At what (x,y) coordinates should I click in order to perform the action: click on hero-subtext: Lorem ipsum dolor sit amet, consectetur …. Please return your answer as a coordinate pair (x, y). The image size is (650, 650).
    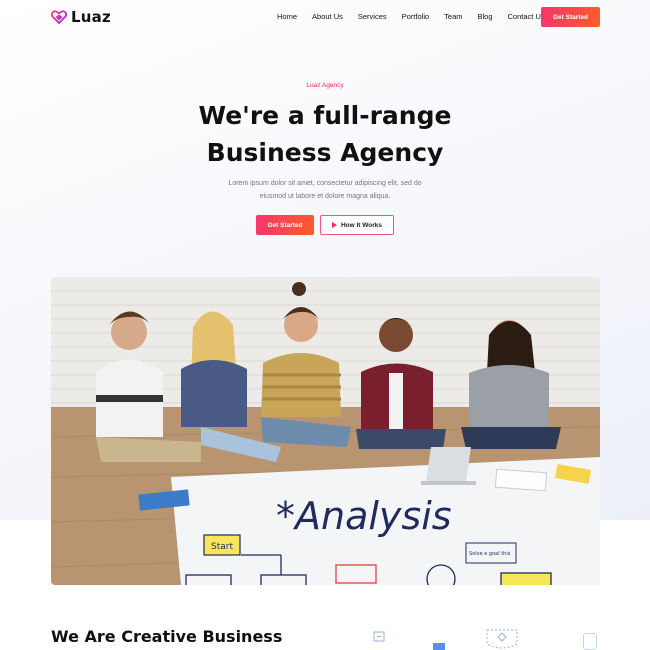
    Looking at the image, I should click on (325, 190).